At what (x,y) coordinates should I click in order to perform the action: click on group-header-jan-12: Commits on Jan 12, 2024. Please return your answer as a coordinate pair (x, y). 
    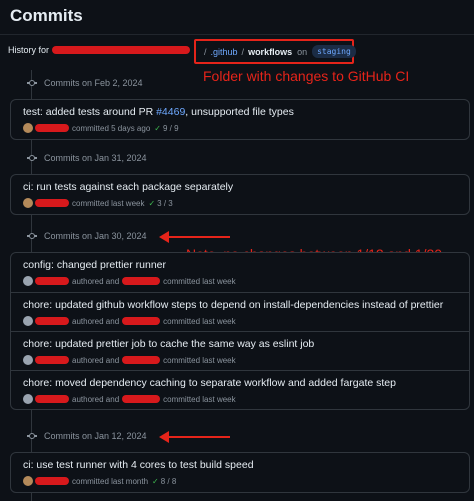
    Looking at the image, I should click on (86, 436).